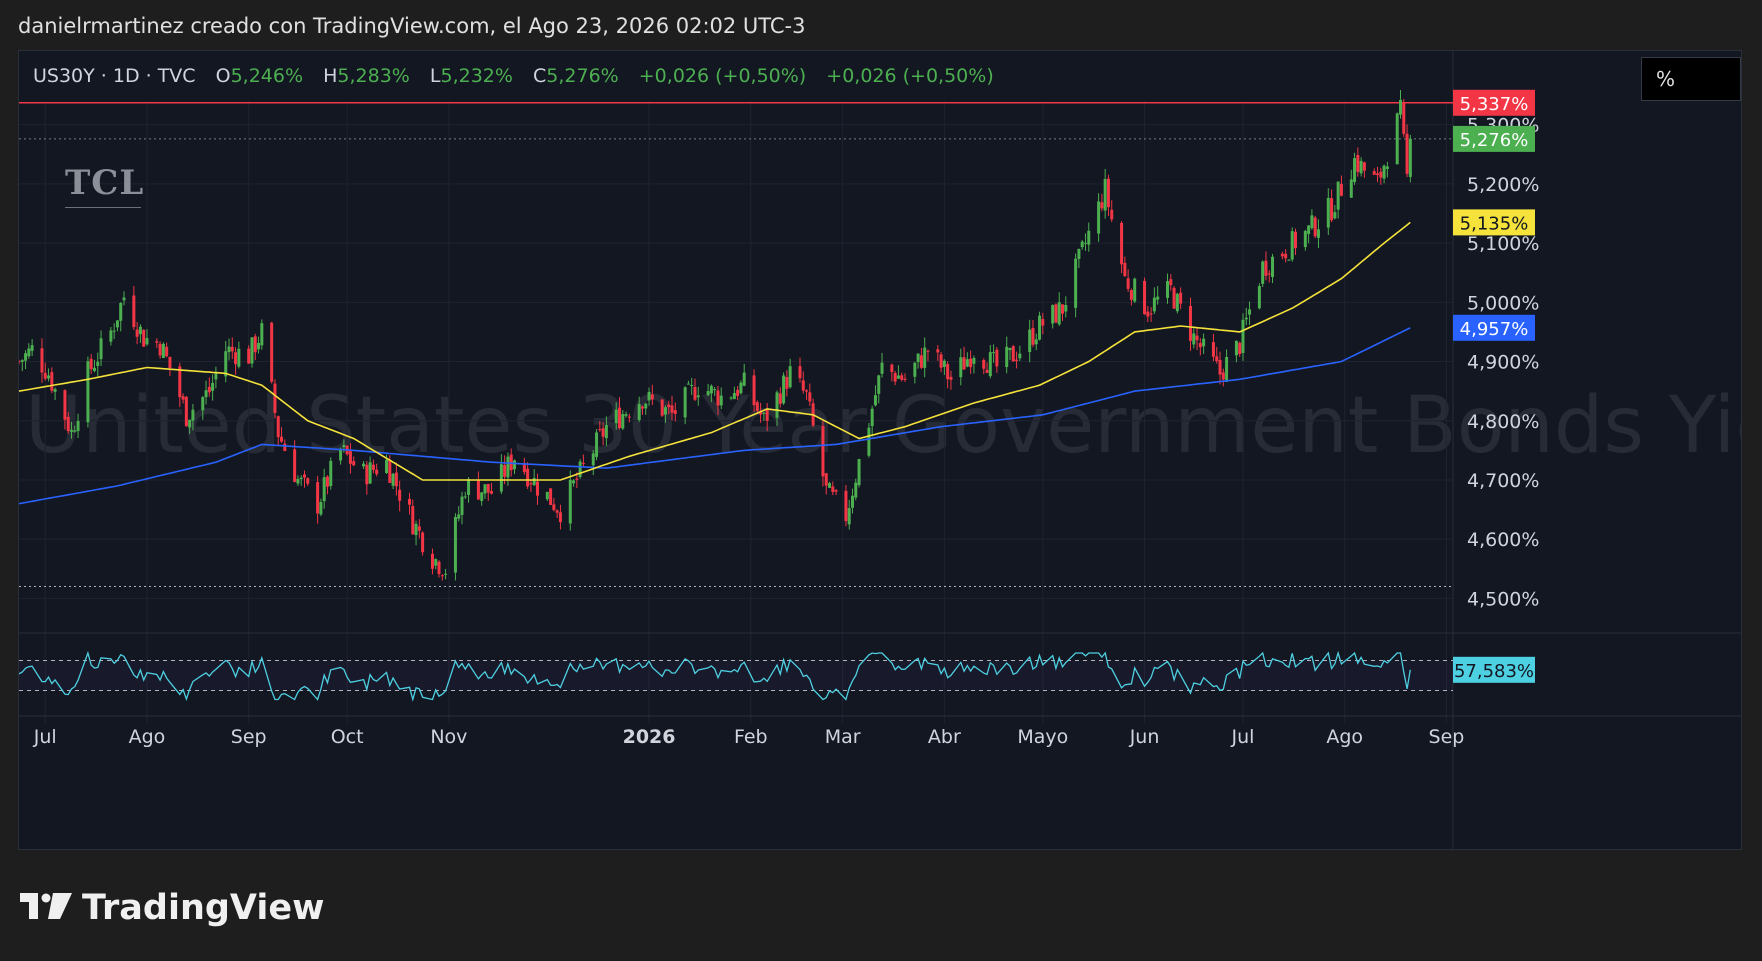 The image size is (1762, 961). Describe the element at coordinates (1691, 79) in the screenshot. I see `percent-scale-button: %` at that location.